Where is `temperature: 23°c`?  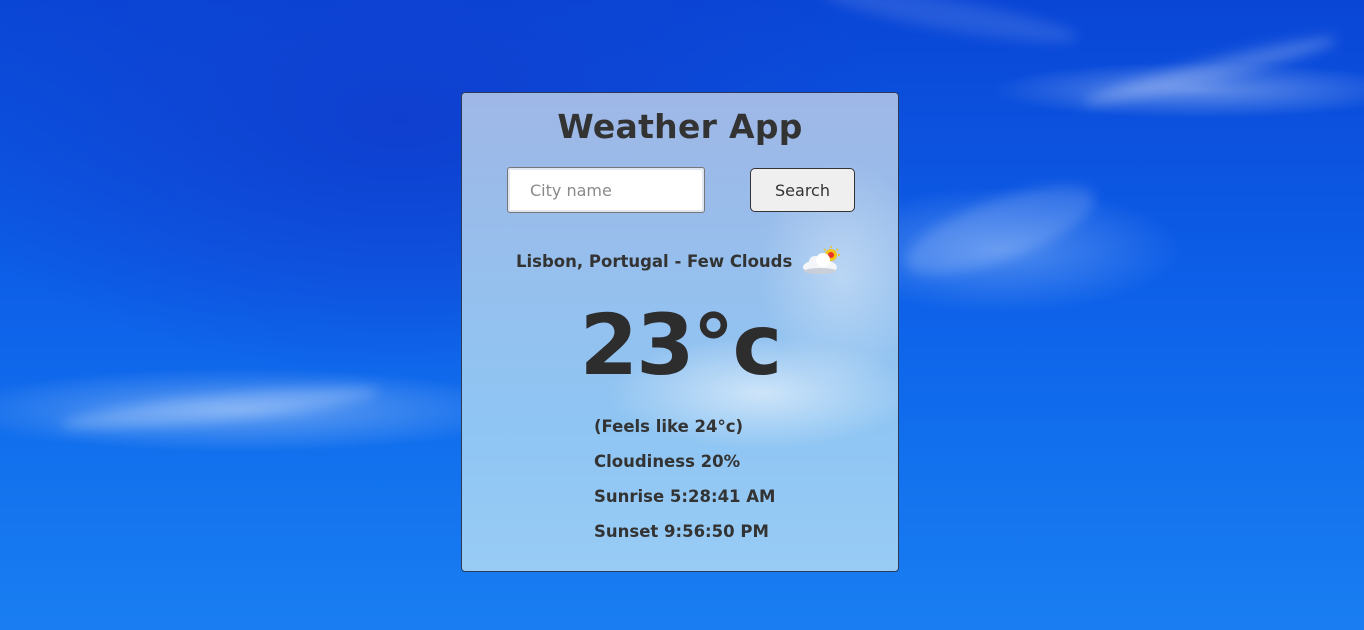 temperature: 23°c is located at coordinates (681, 345).